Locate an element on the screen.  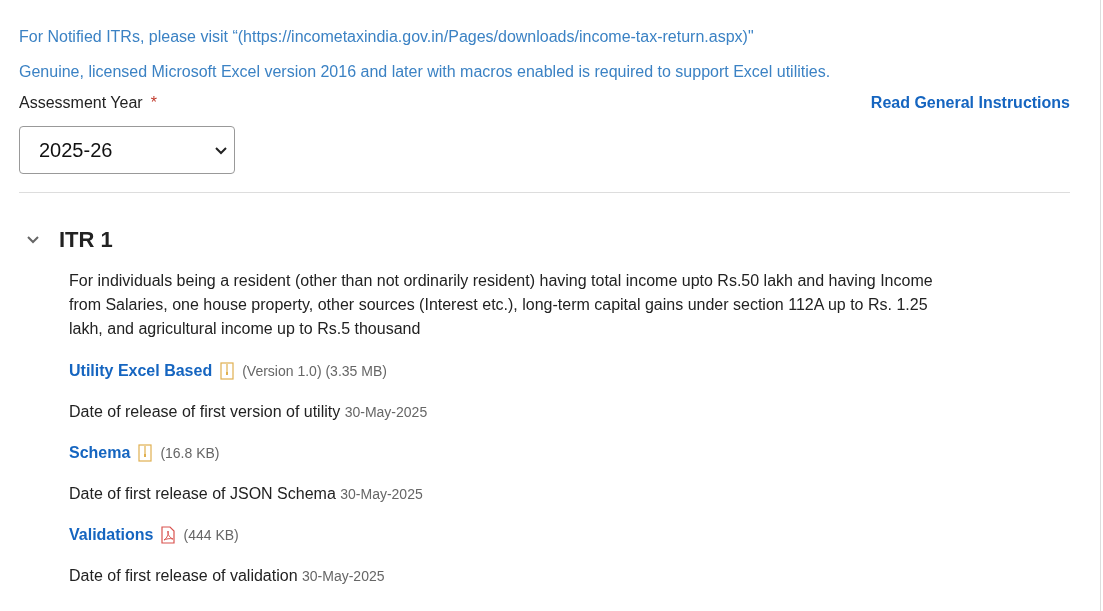
file-info: (444 KB) is located at coordinates (211, 535).